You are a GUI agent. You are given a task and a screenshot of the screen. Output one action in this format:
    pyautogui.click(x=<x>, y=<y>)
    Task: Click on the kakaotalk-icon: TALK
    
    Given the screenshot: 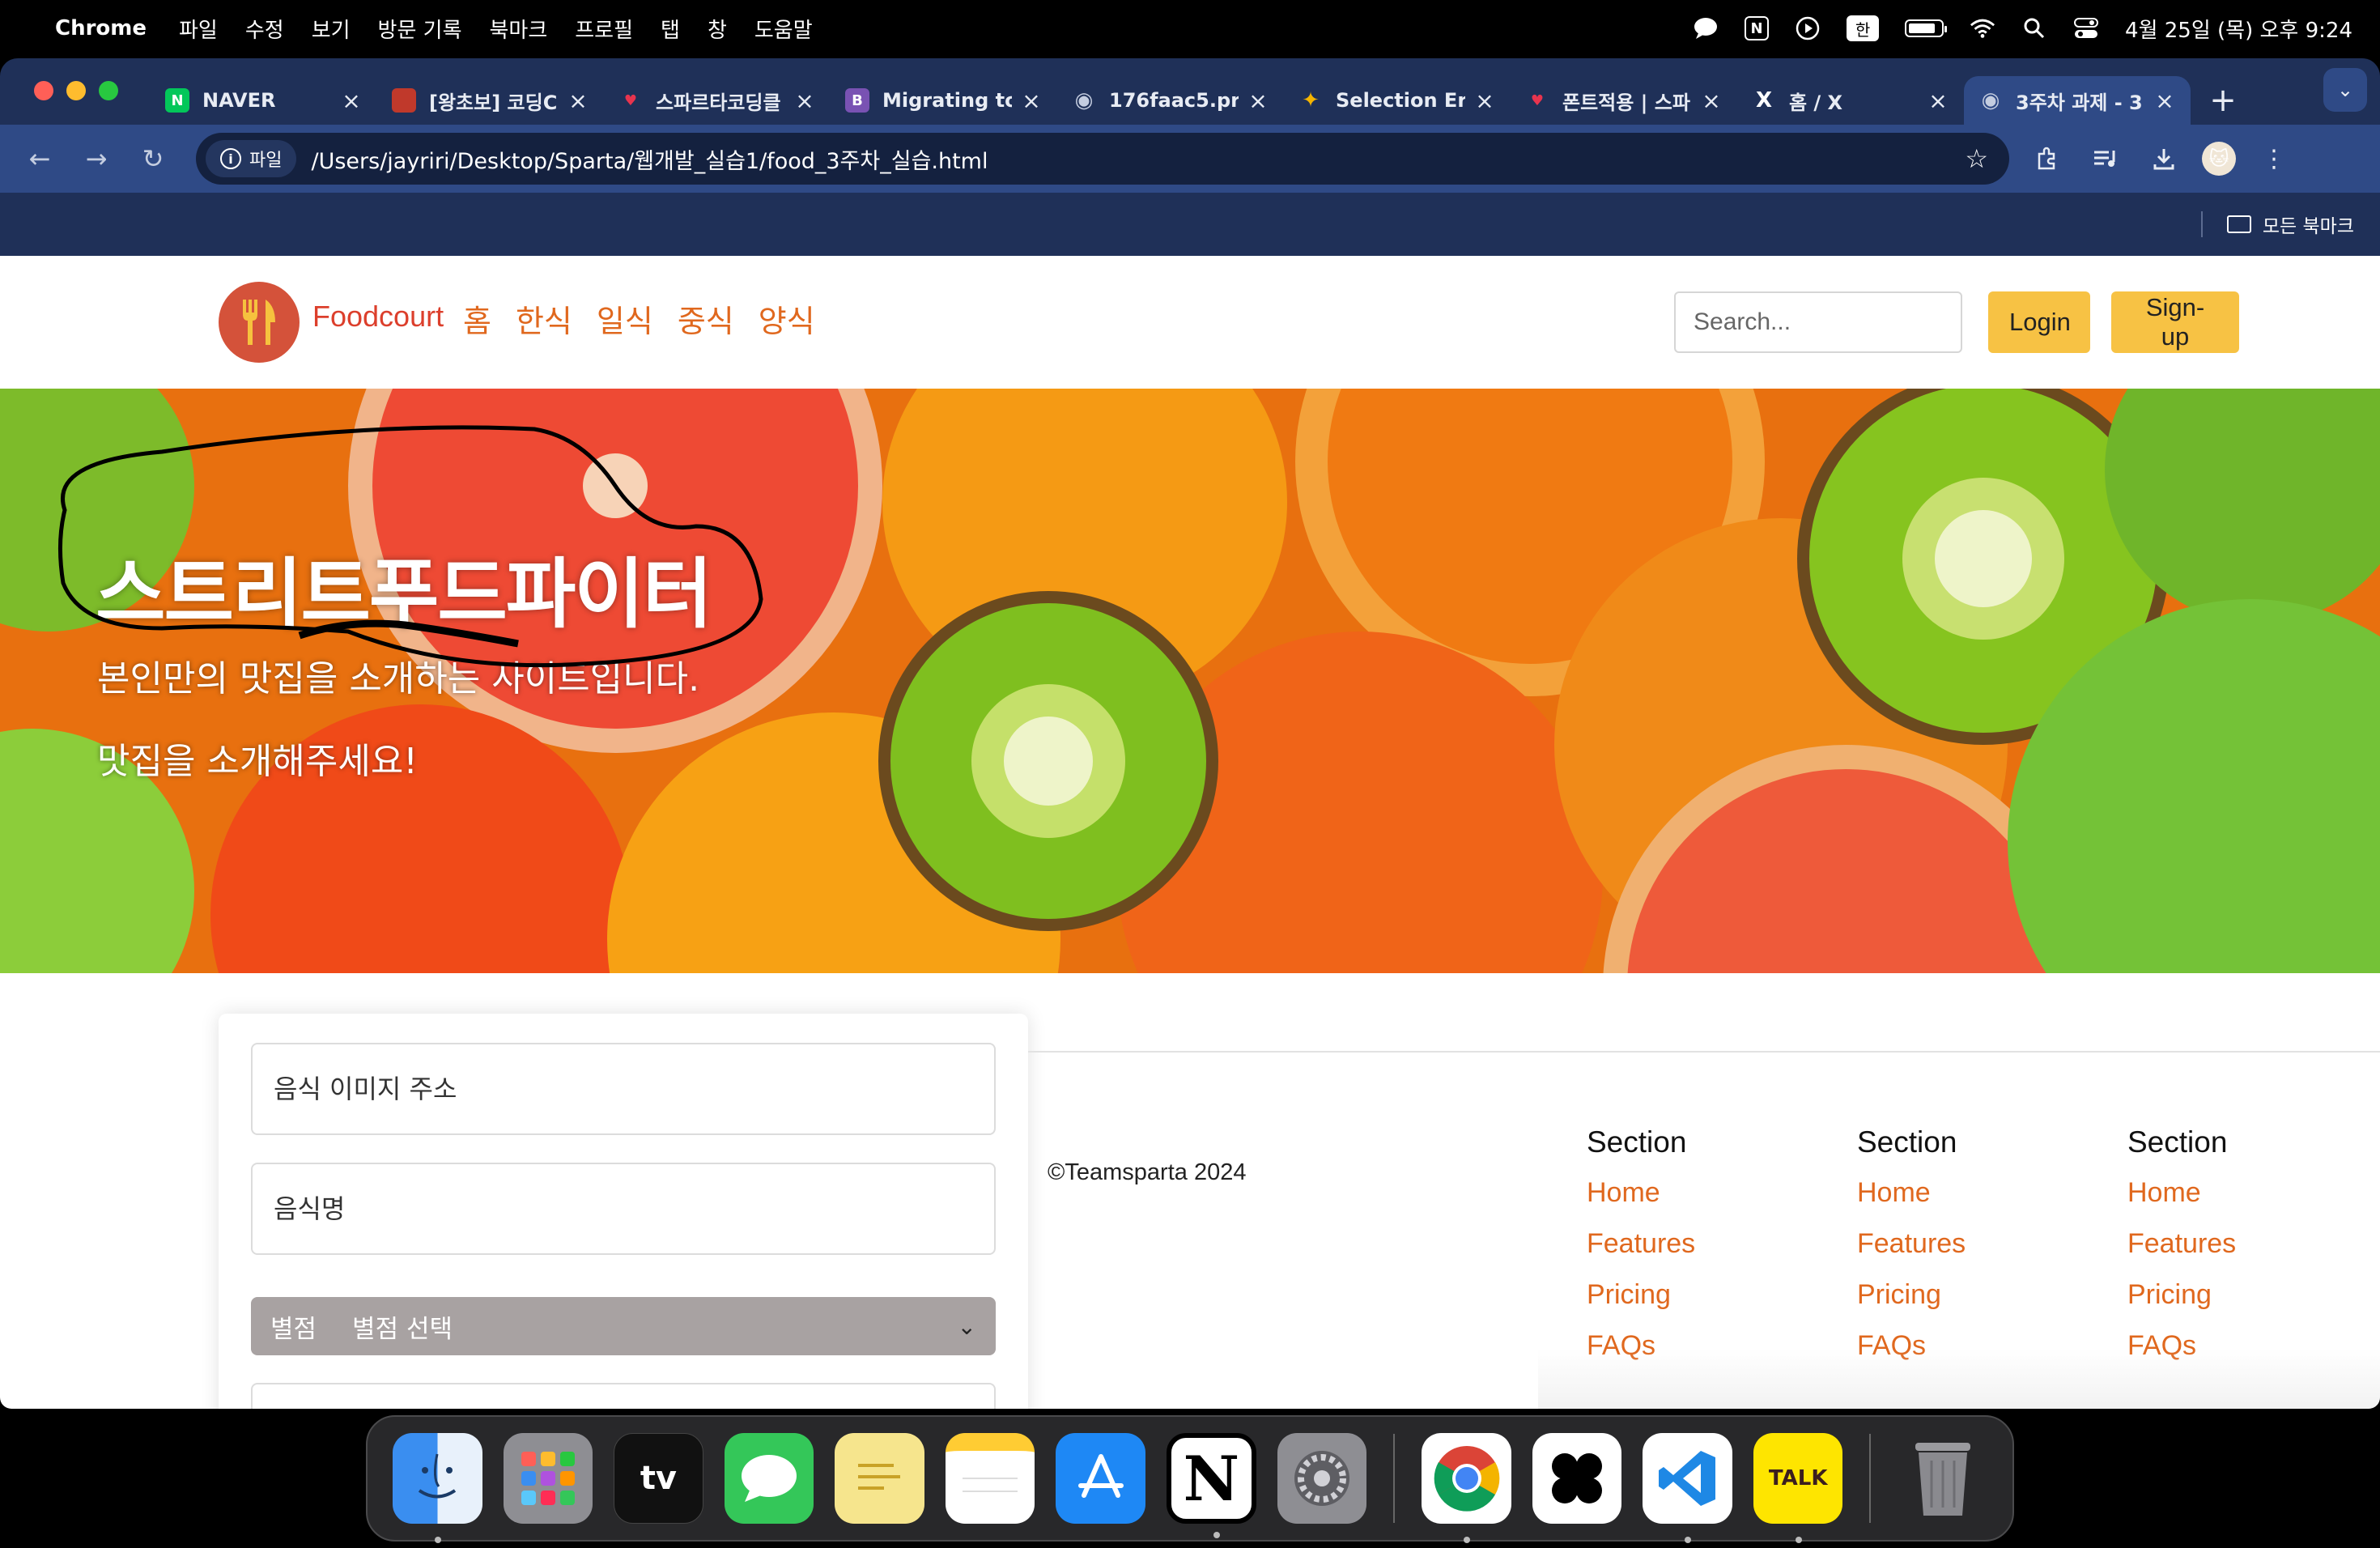 What is the action you would take?
    pyautogui.click(x=1798, y=1488)
    